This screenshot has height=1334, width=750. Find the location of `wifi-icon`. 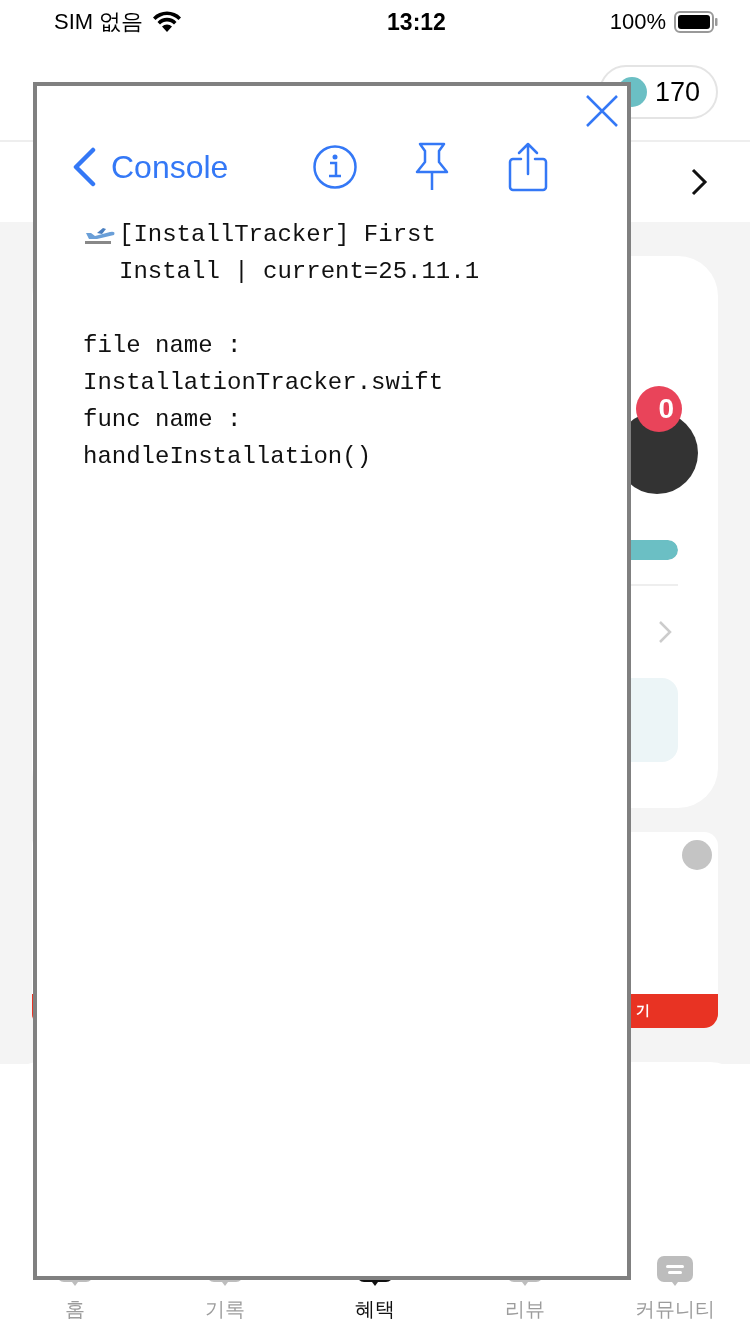

wifi-icon is located at coordinates (167, 22).